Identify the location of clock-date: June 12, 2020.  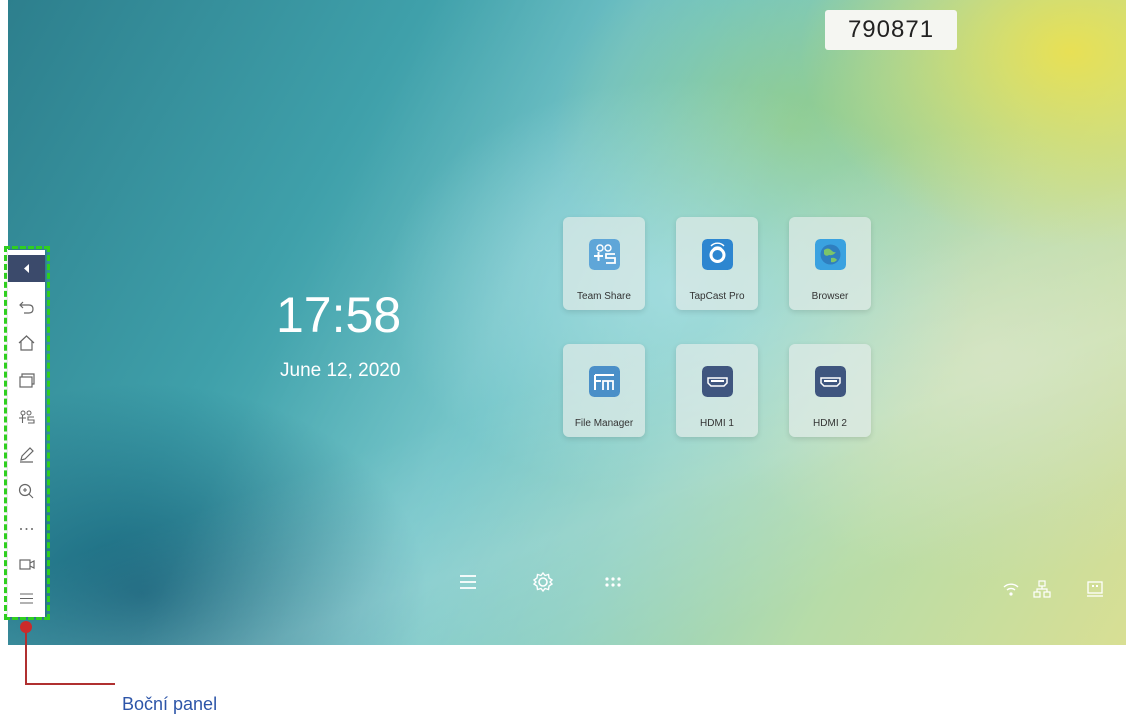
(340, 370).